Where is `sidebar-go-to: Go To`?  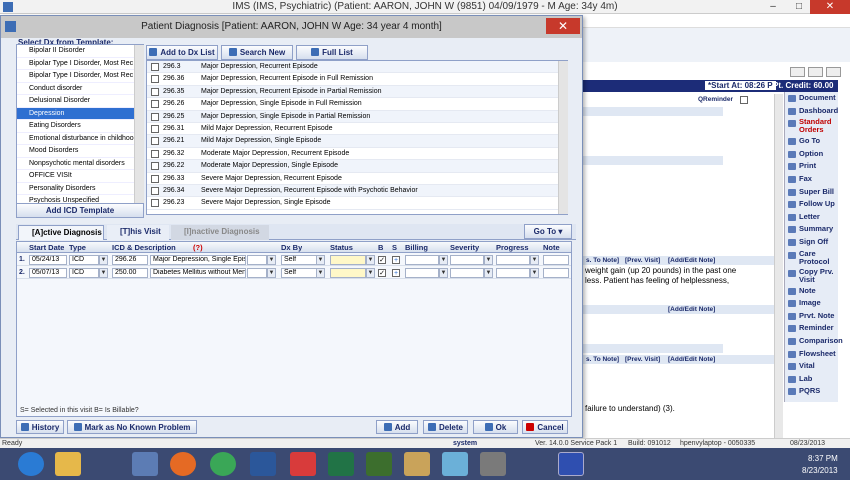
sidebar-go-to: Go To is located at coordinates (811, 141).